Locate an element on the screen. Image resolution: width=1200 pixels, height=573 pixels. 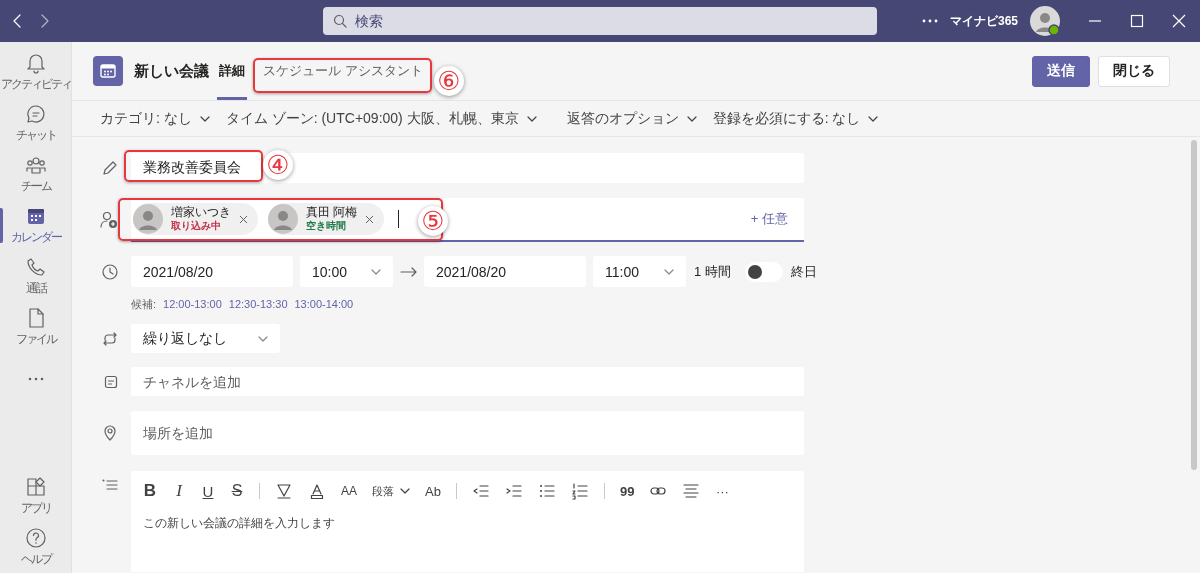
rail-item: ヘルプ is located at coordinates (35, 547).